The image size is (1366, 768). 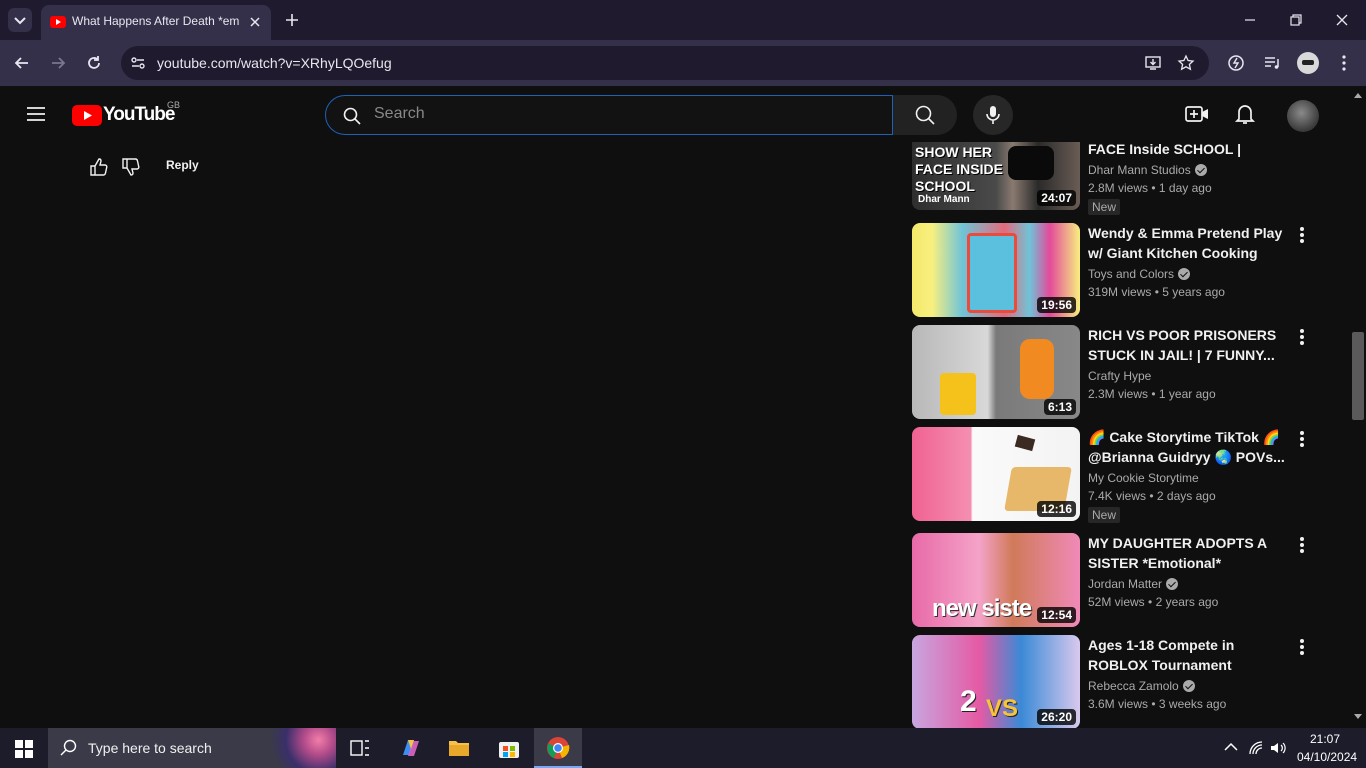 I want to click on minimize-icon, so click(x=1250, y=20).